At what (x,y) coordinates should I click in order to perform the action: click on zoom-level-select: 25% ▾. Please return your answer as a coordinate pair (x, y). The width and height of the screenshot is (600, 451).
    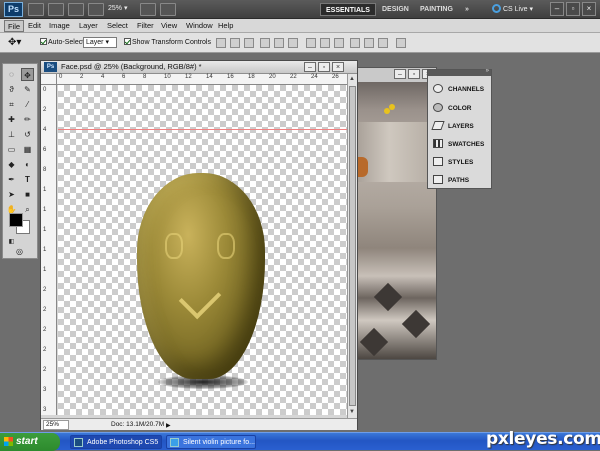
    Looking at the image, I should click on (117, 8).